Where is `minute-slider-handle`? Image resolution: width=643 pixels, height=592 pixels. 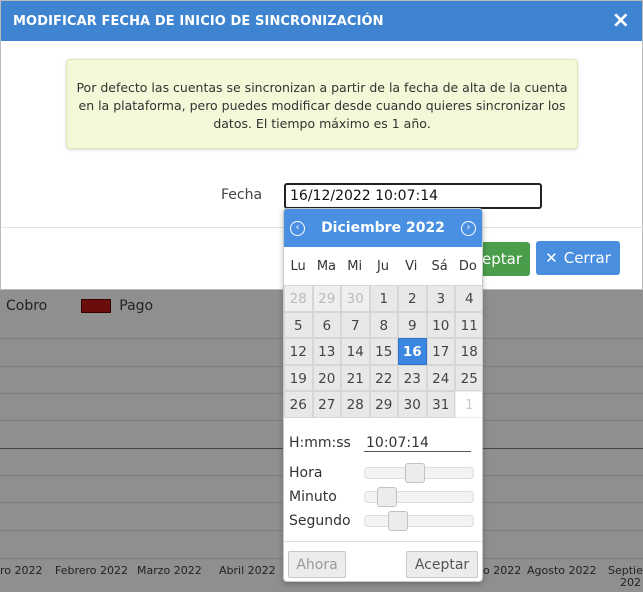
minute-slider-handle is located at coordinates (387, 497).